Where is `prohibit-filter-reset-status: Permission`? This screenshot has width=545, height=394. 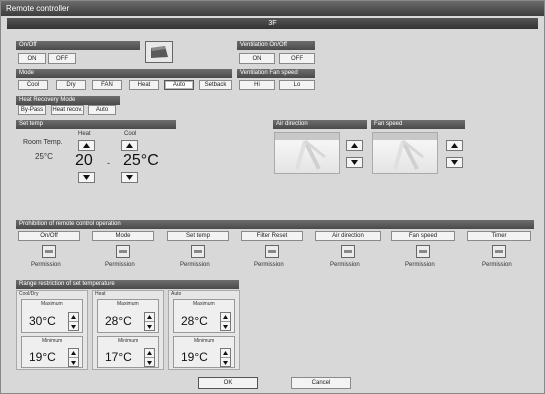
prohibit-filter-reset-status: Permission is located at coordinates (269, 265).